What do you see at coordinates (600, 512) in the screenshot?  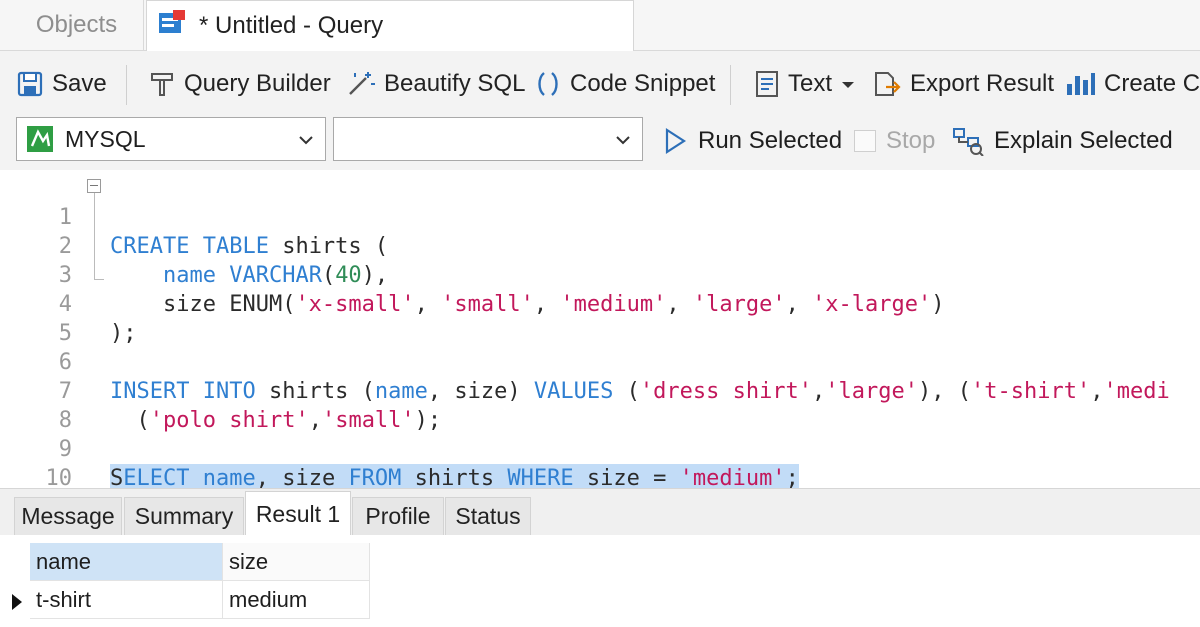 I see `result-tab-bar: Message Summary Result 1 Profile Status` at bounding box center [600, 512].